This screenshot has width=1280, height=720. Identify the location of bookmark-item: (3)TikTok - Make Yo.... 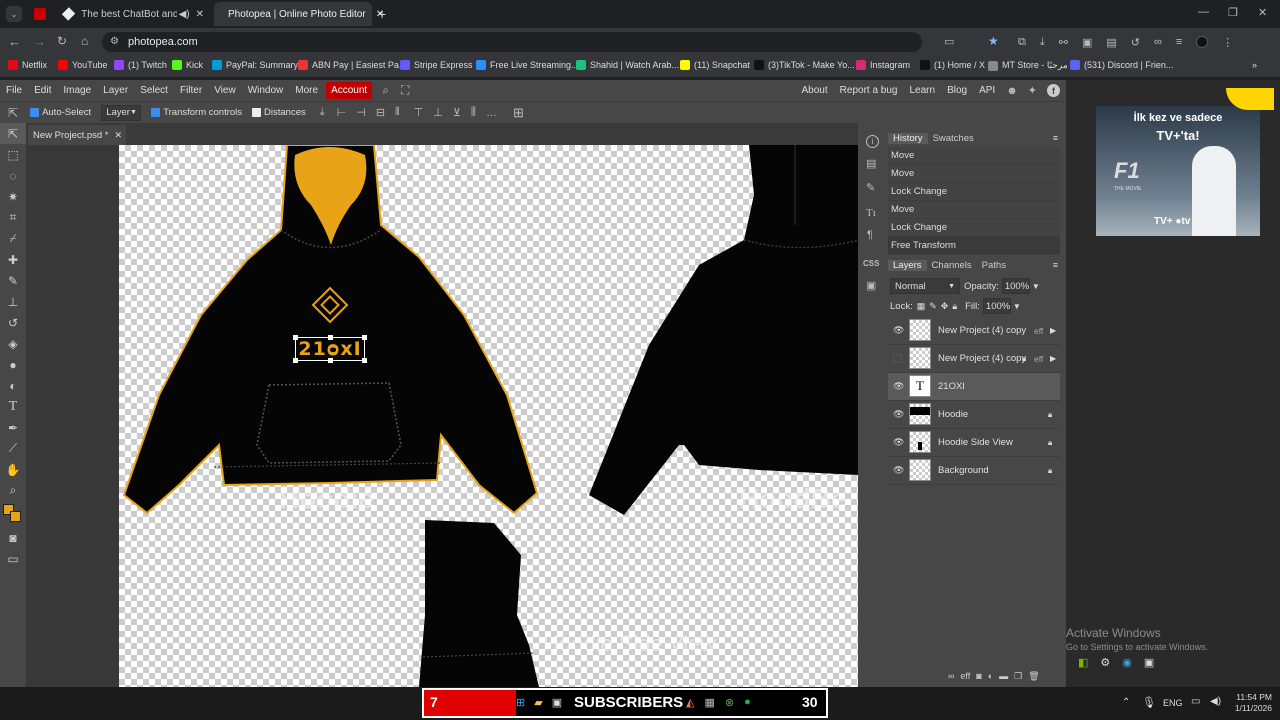
(804, 65).